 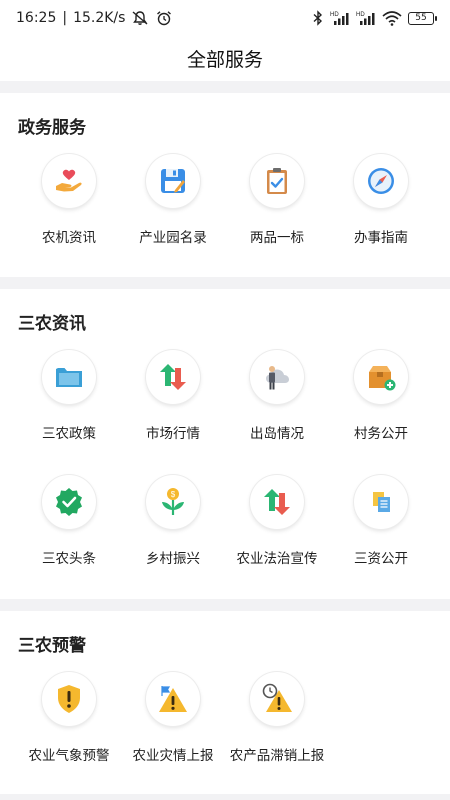 What do you see at coordinates (381, 434) in the screenshot?
I see `item-label: 村务公开` at bounding box center [381, 434].